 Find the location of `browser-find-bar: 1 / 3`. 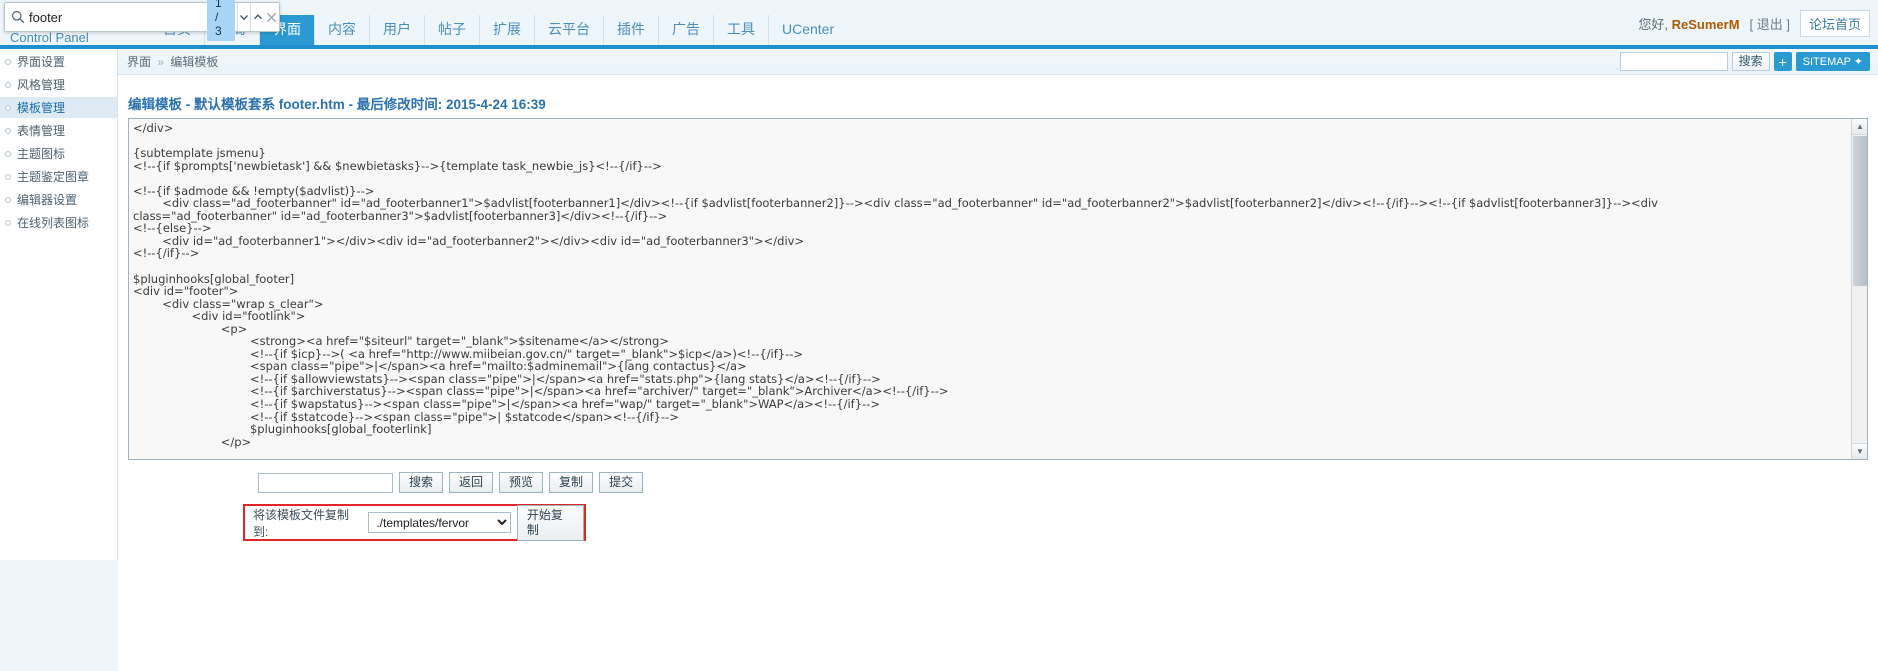

browser-find-bar: 1 / 3 is located at coordinates (142, 20).